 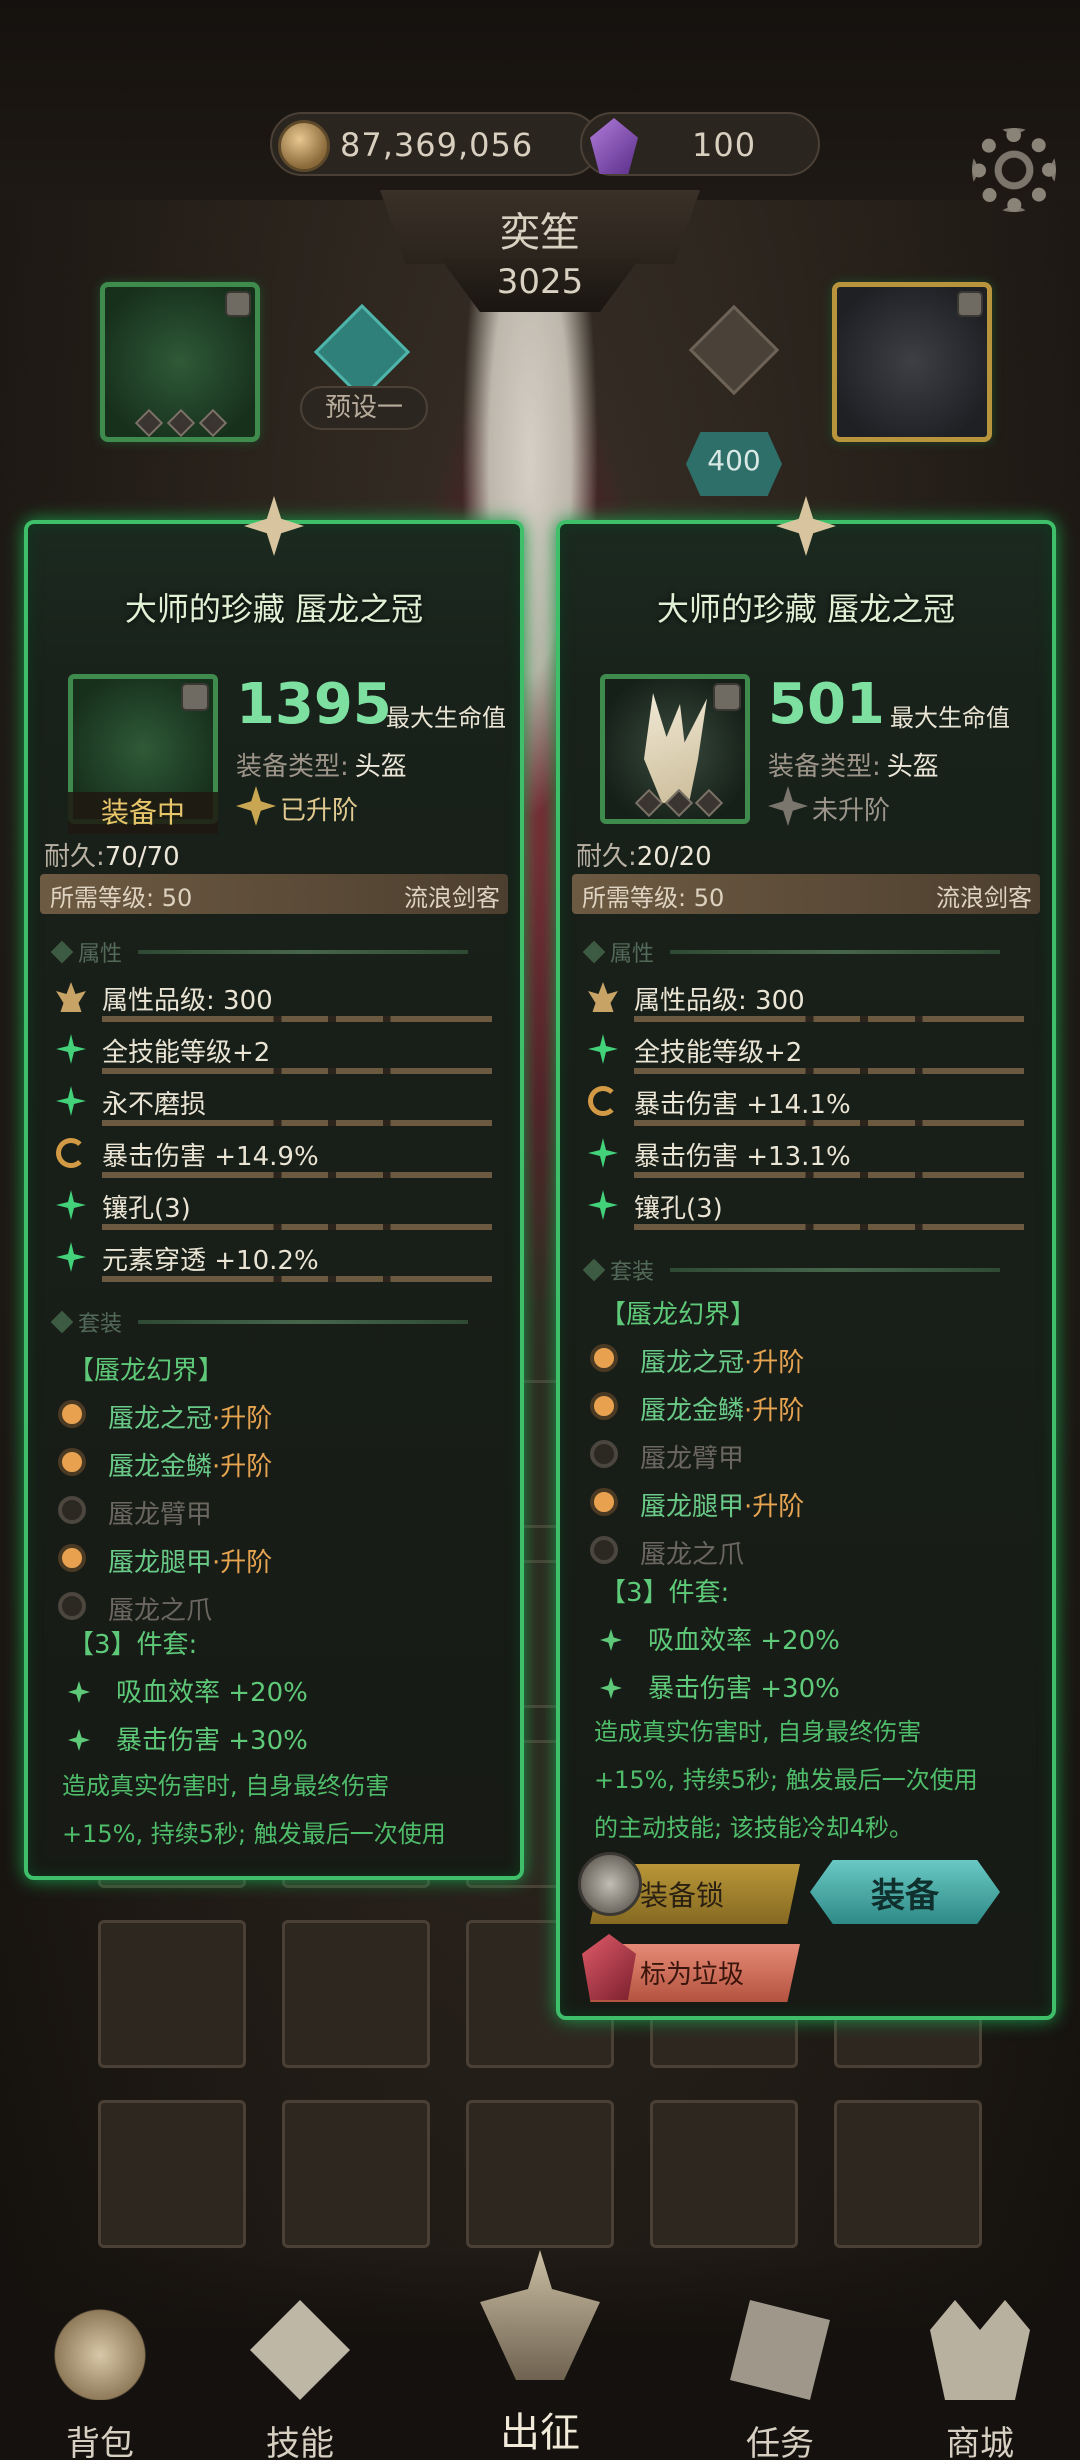 What do you see at coordinates (610, 1884) in the screenshot?
I see `padlock-icon` at bounding box center [610, 1884].